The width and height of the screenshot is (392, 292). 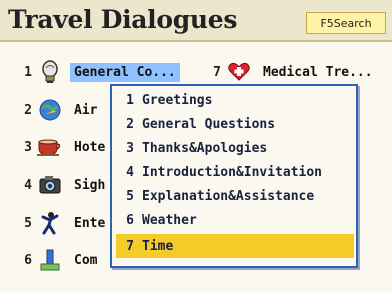 I want to click on heart-icon, so click(x=239, y=72).